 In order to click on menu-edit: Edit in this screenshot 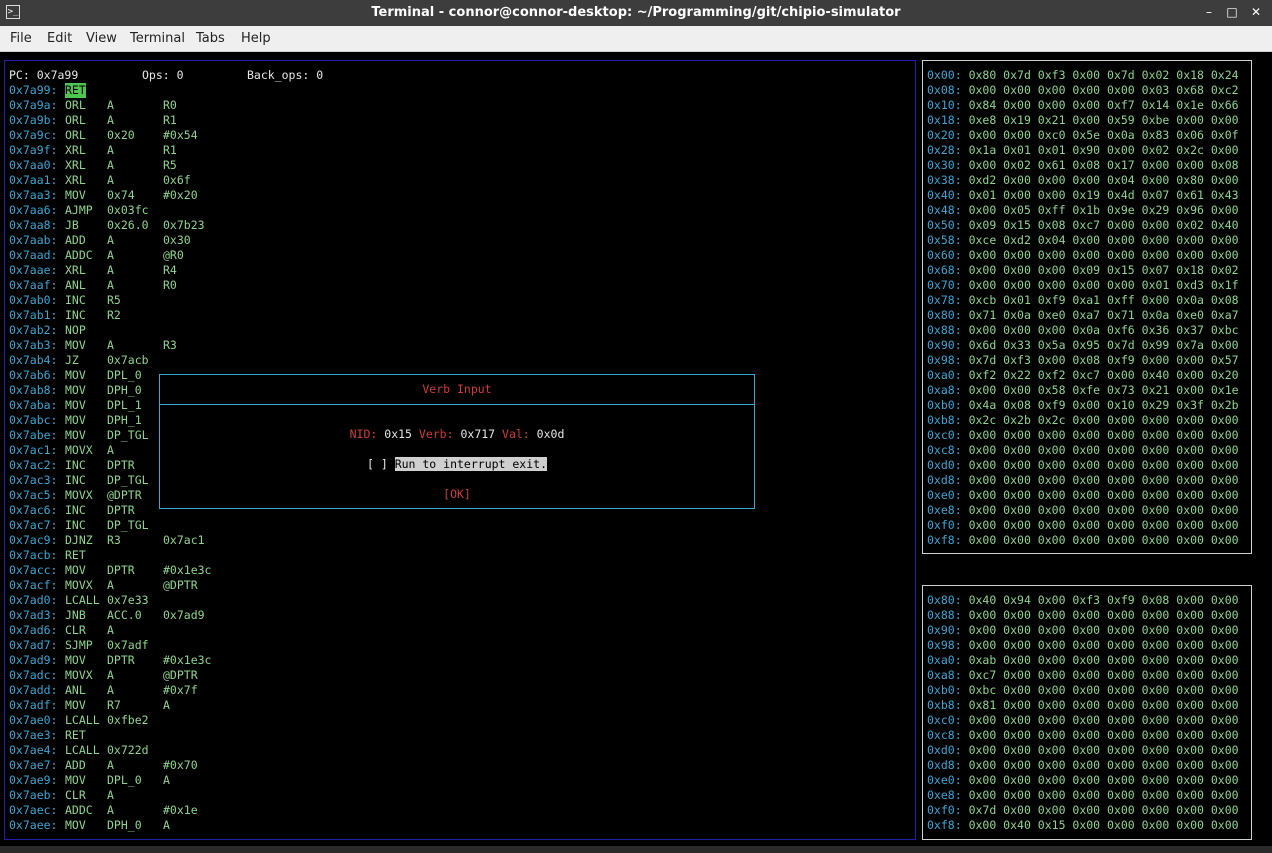, I will do `click(59, 38)`.